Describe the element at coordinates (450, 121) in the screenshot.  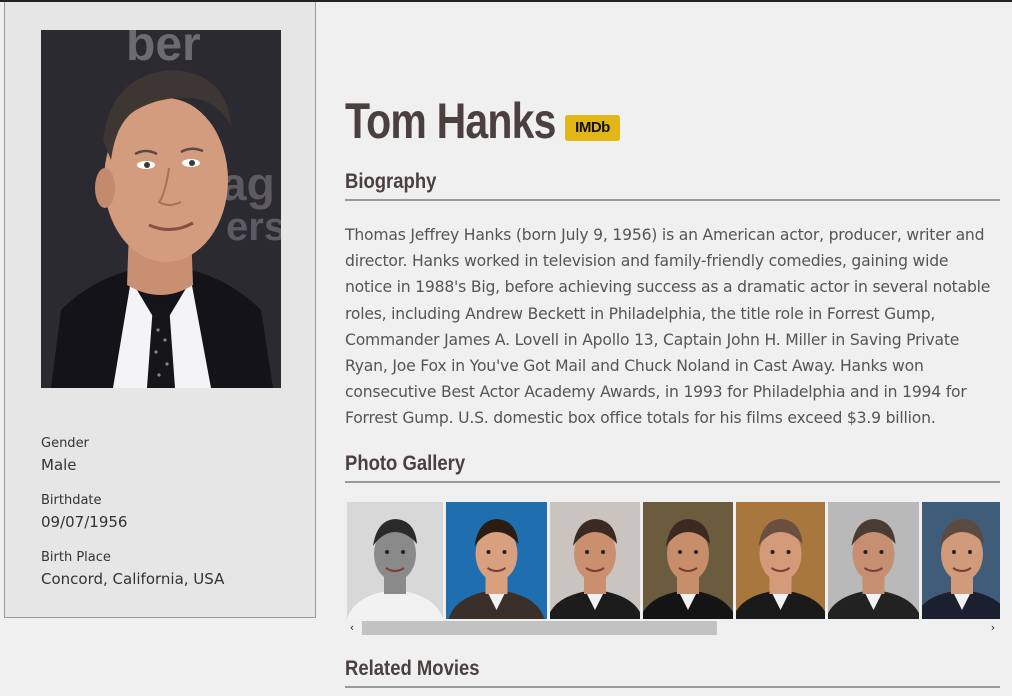
I see `page-title: Tom Hanks` at that location.